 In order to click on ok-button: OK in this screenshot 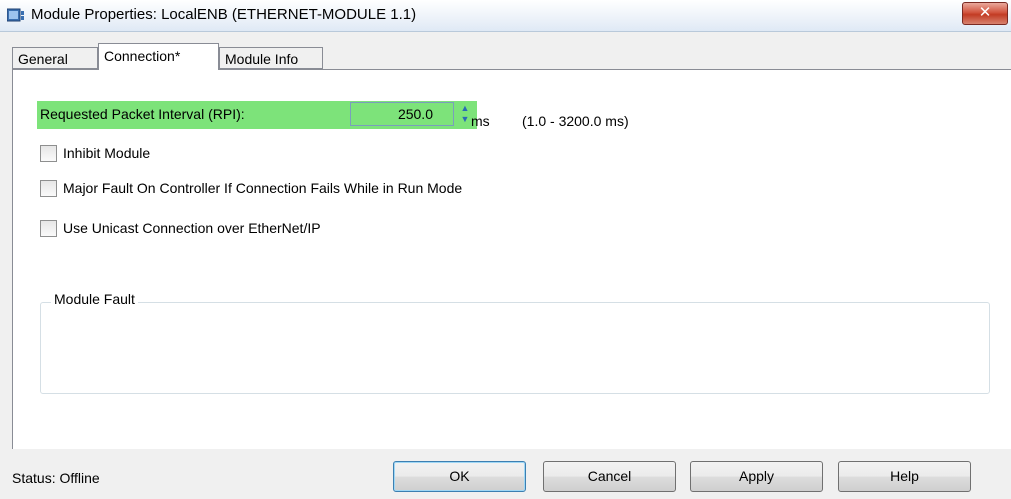, I will do `click(459, 476)`.